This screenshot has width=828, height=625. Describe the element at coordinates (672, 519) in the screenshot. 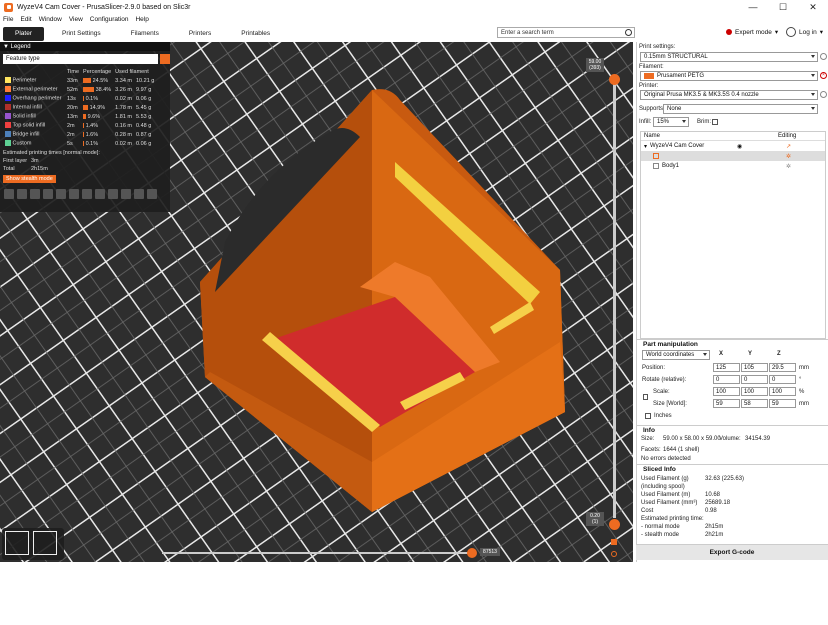

I see `sliced-info-label: Estimated printing time:` at that location.